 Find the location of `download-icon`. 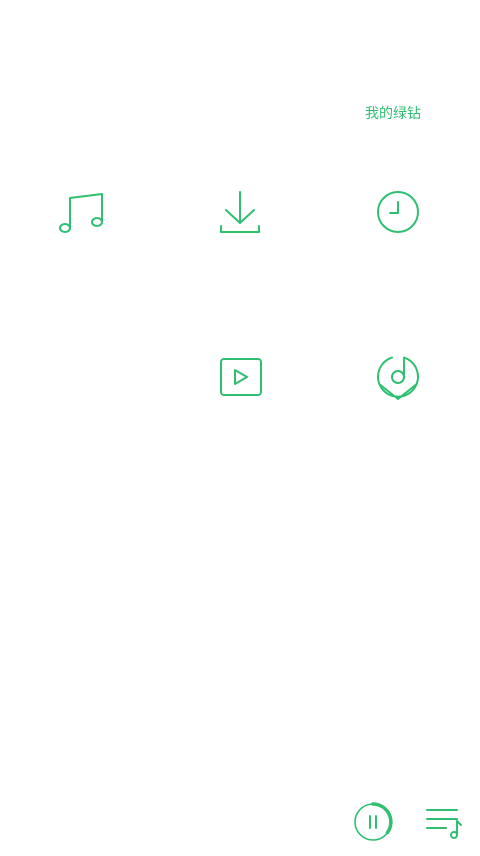

download-icon is located at coordinates (240, 212).